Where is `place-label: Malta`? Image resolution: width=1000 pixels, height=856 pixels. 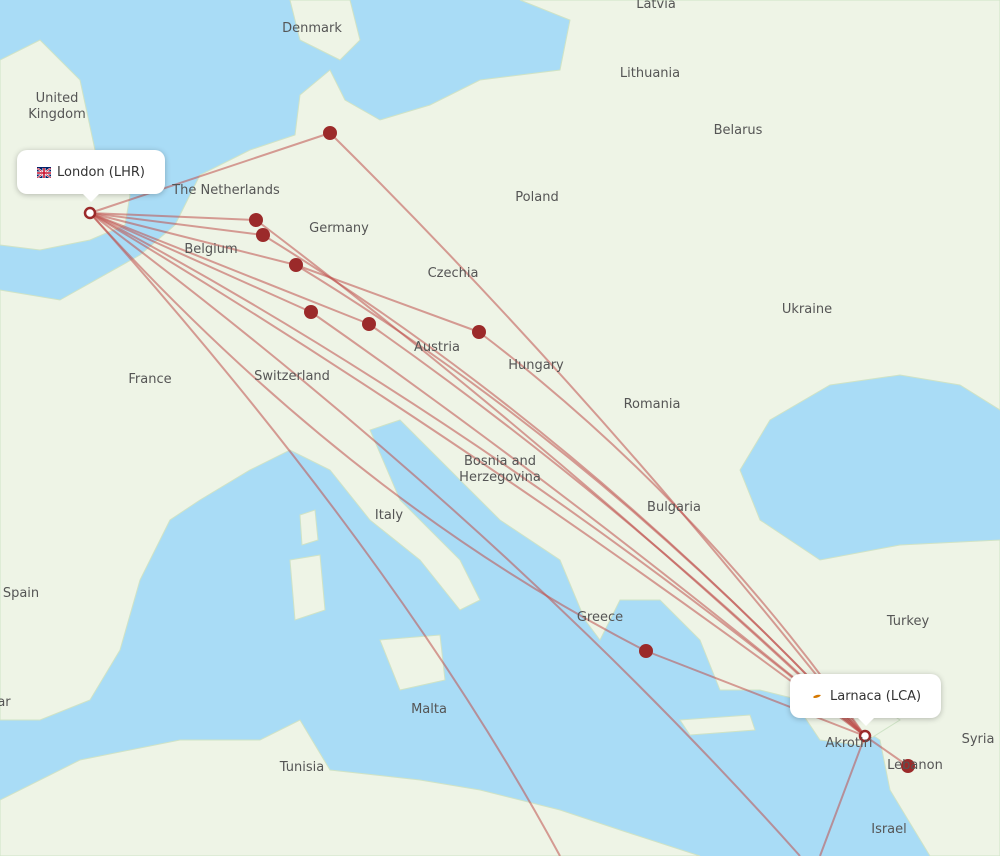 place-label: Malta is located at coordinates (429, 709).